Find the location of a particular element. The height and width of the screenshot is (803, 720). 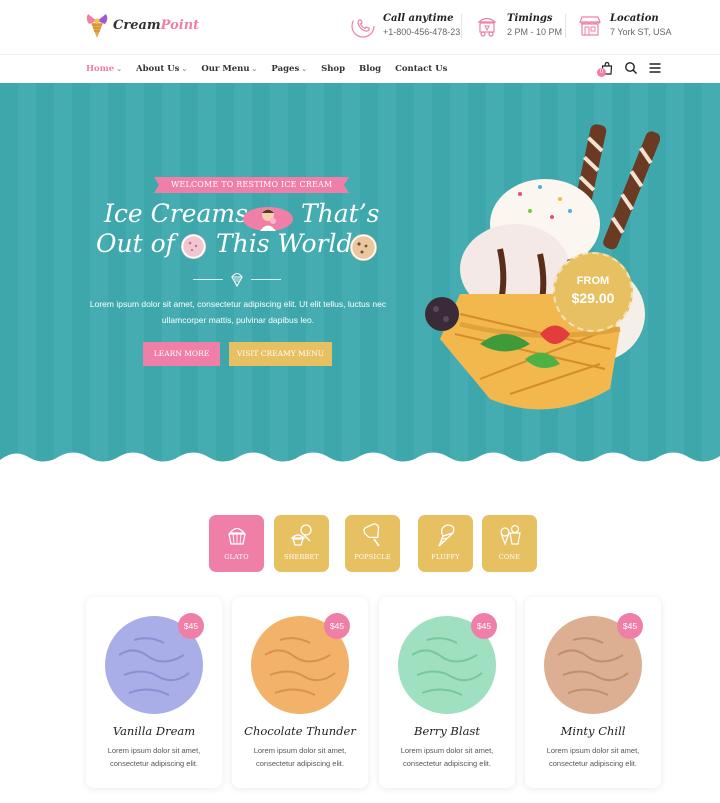

nav-item-blog: Blog is located at coordinates (370, 69).